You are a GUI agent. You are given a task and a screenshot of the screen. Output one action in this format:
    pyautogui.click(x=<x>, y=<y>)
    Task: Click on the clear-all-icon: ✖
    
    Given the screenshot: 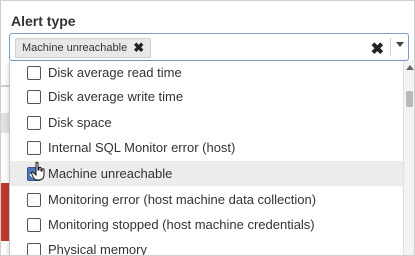 What is the action you would take?
    pyautogui.click(x=377, y=49)
    